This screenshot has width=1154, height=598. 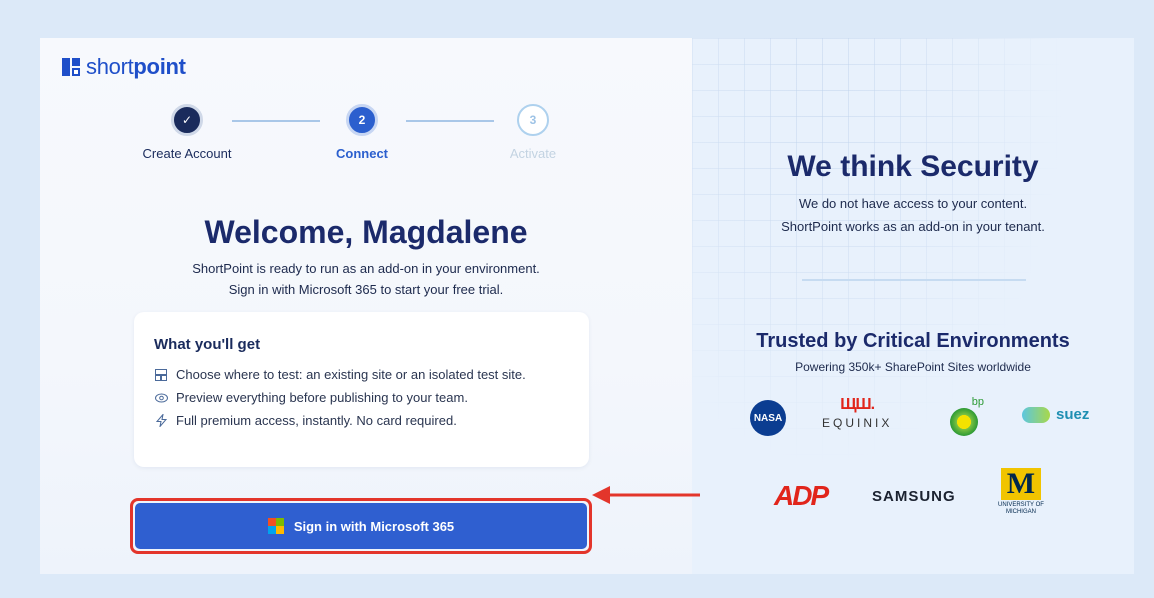 I want to click on step-create-account: ✓ Create Account, so click(x=187, y=132).